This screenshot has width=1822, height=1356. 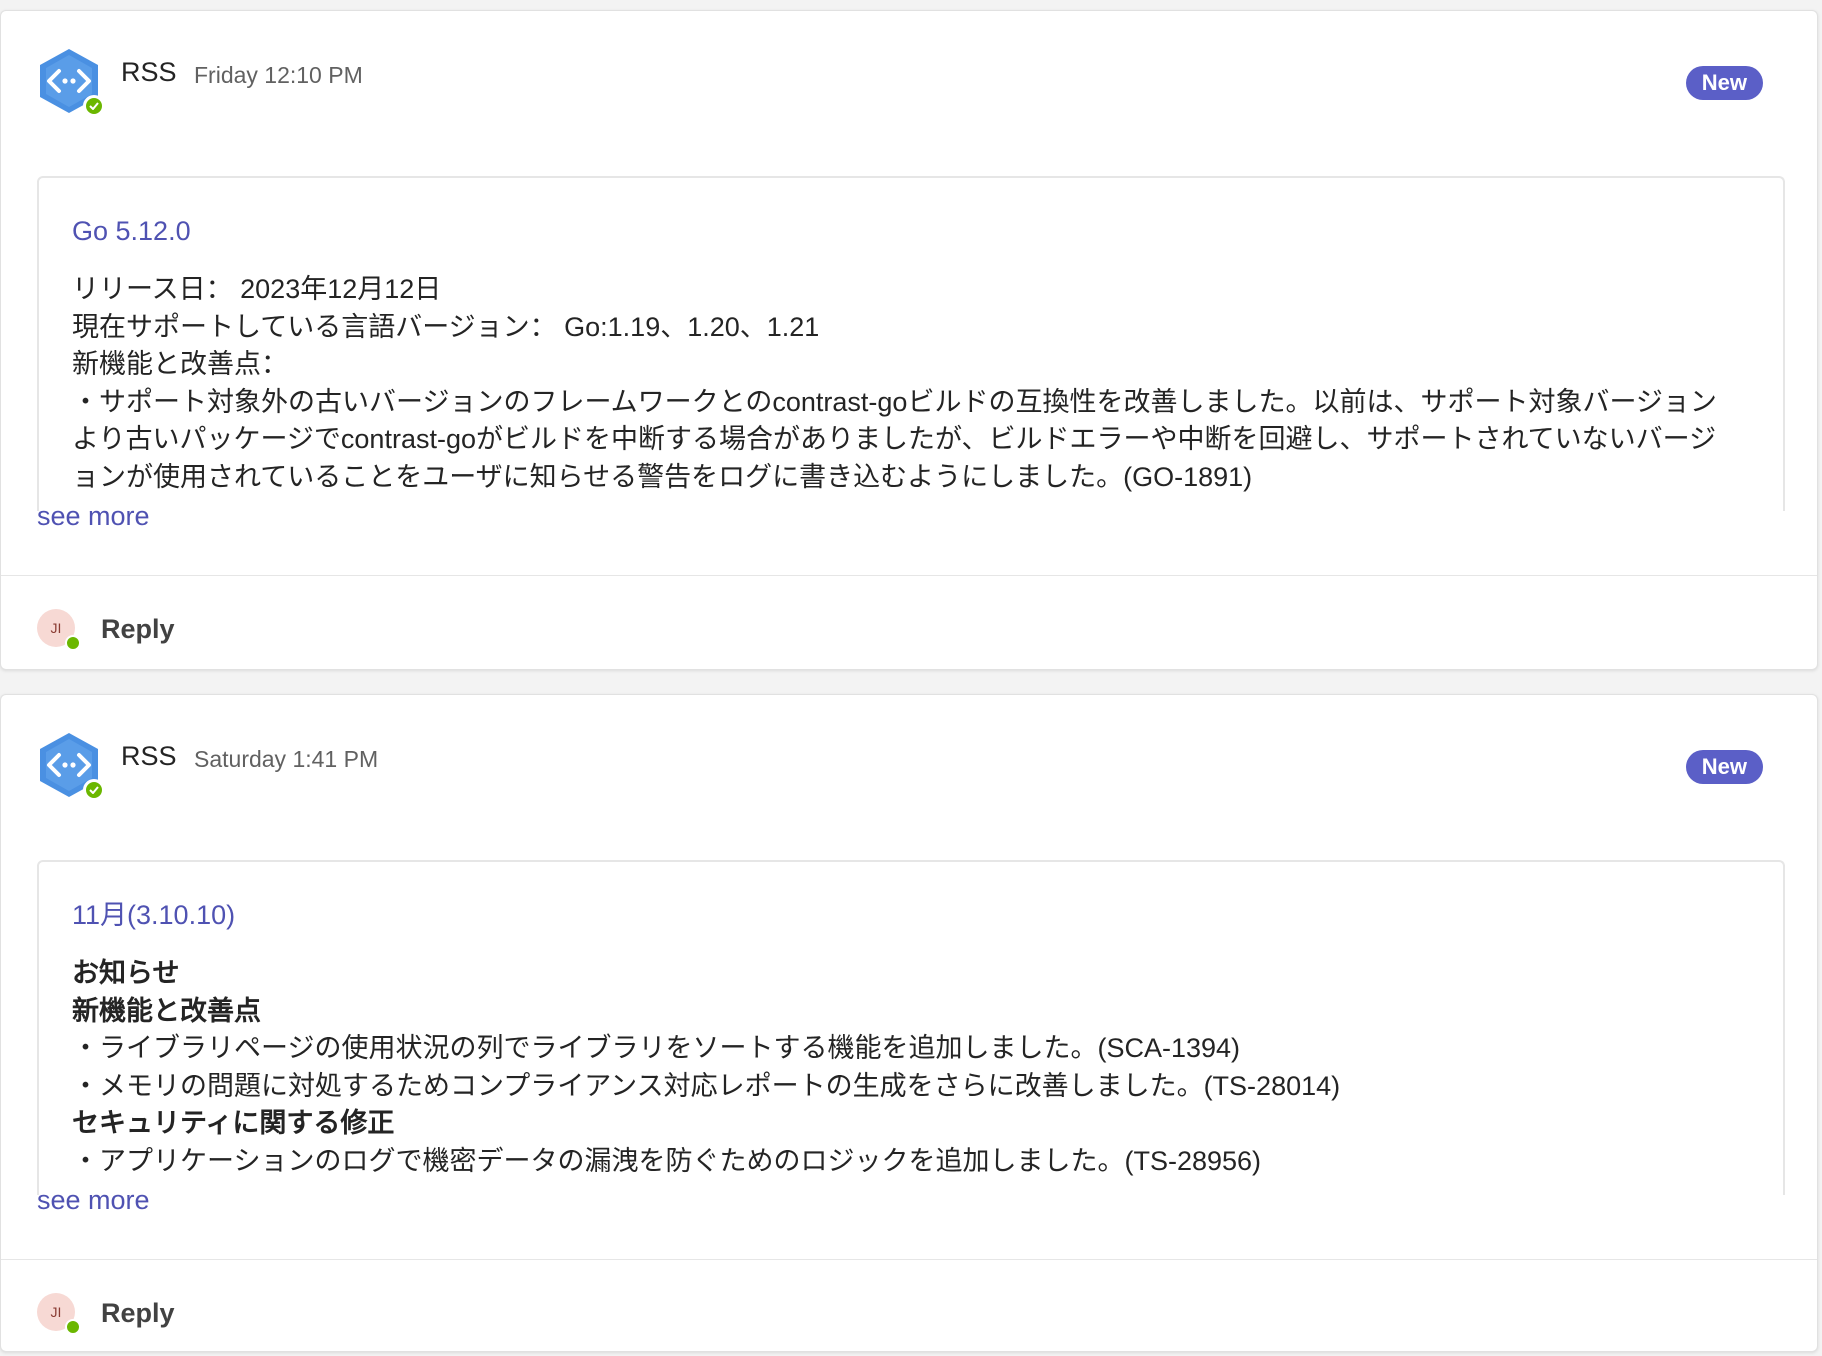 What do you see at coordinates (166, 1010) in the screenshot?
I see `card-heading: 新機能と改善点` at bounding box center [166, 1010].